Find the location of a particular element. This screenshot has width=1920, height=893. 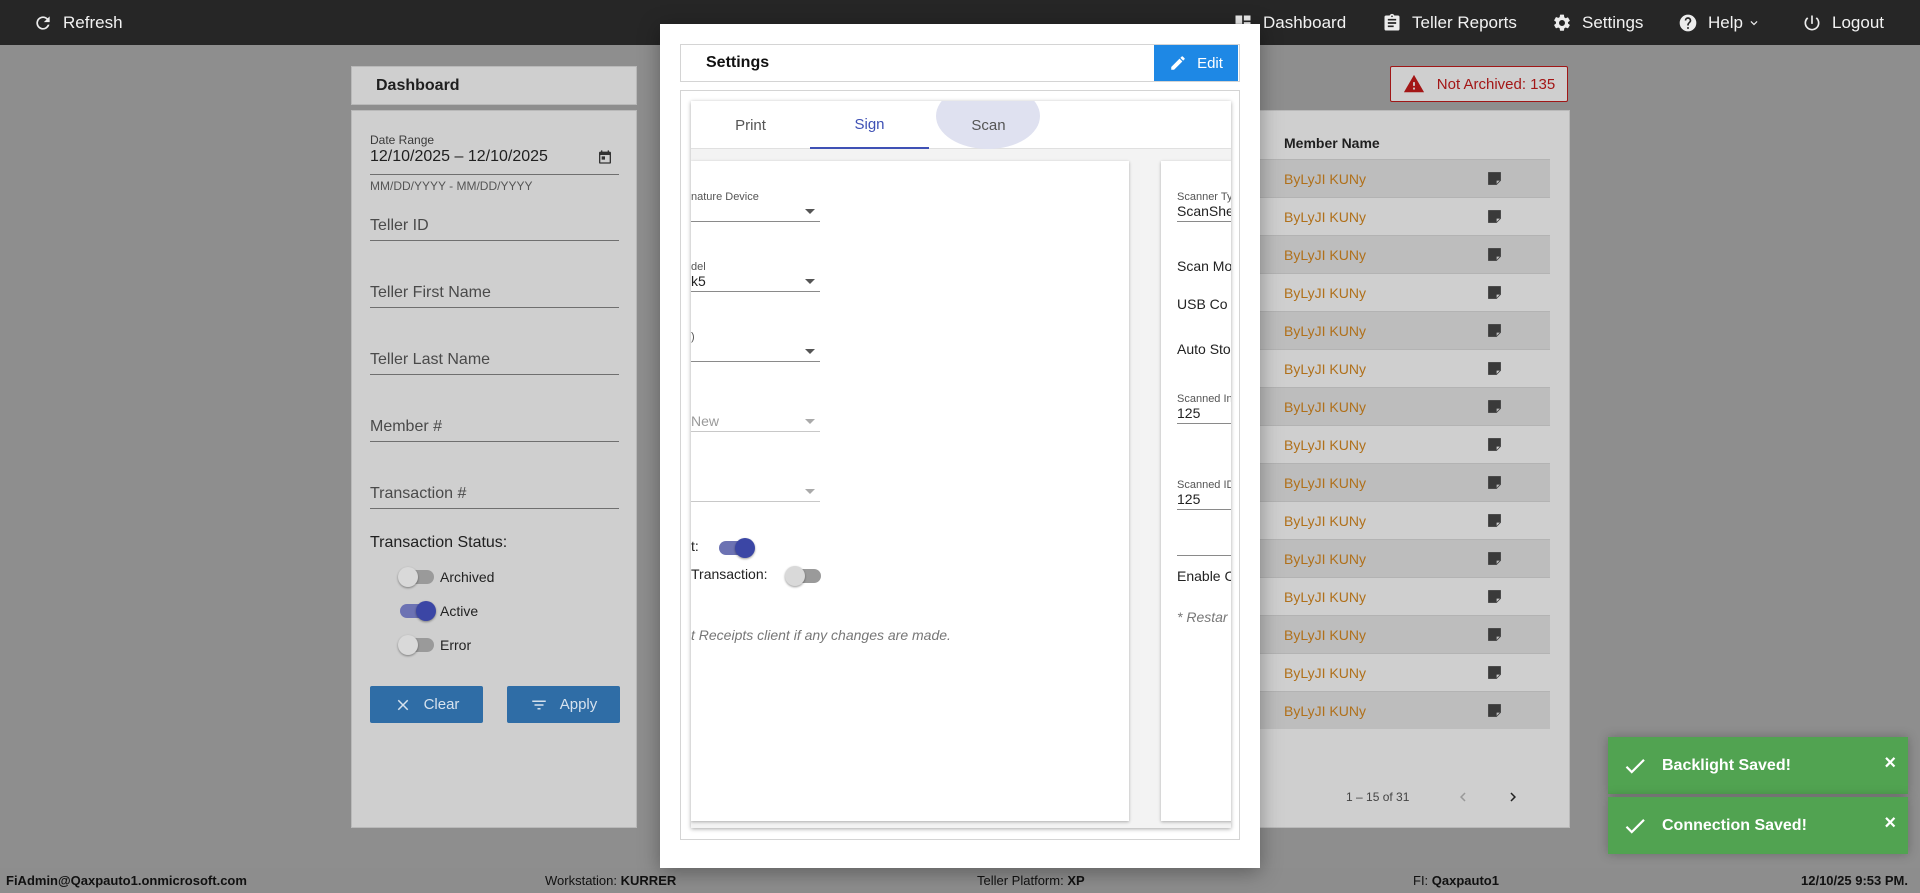

logout-button: Logout is located at coordinates (1843, 22).